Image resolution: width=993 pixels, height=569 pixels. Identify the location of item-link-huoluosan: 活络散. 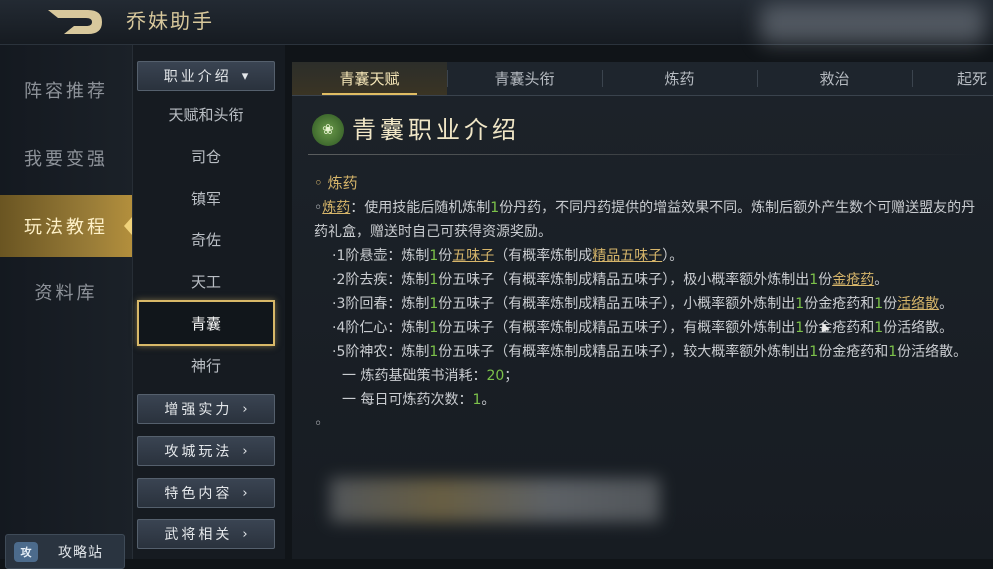
(918, 304).